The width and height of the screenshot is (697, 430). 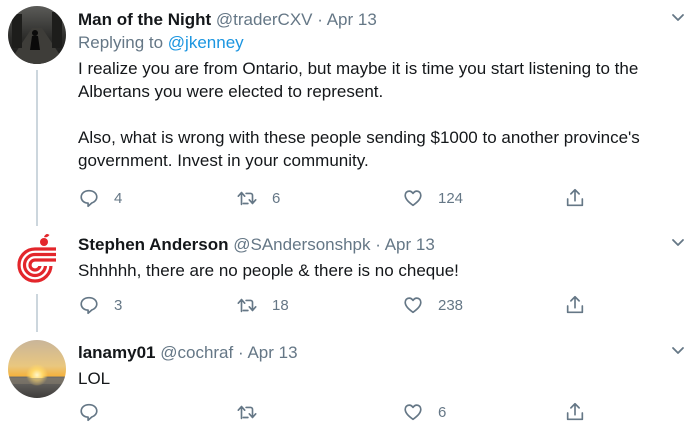 I want to click on retweet-count: 18, so click(x=280, y=305).